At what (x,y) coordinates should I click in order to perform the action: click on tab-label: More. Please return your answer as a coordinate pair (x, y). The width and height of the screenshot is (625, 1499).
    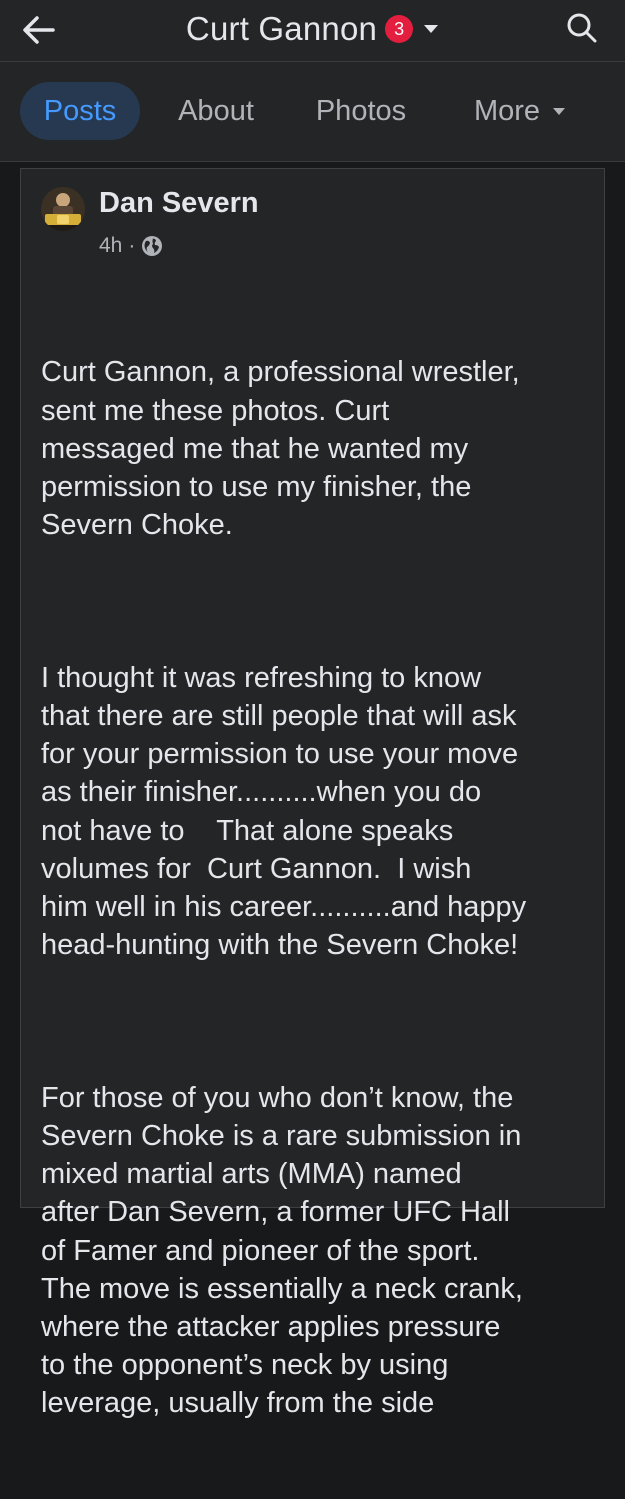
    Looking at the image, I should click on (507, 110).